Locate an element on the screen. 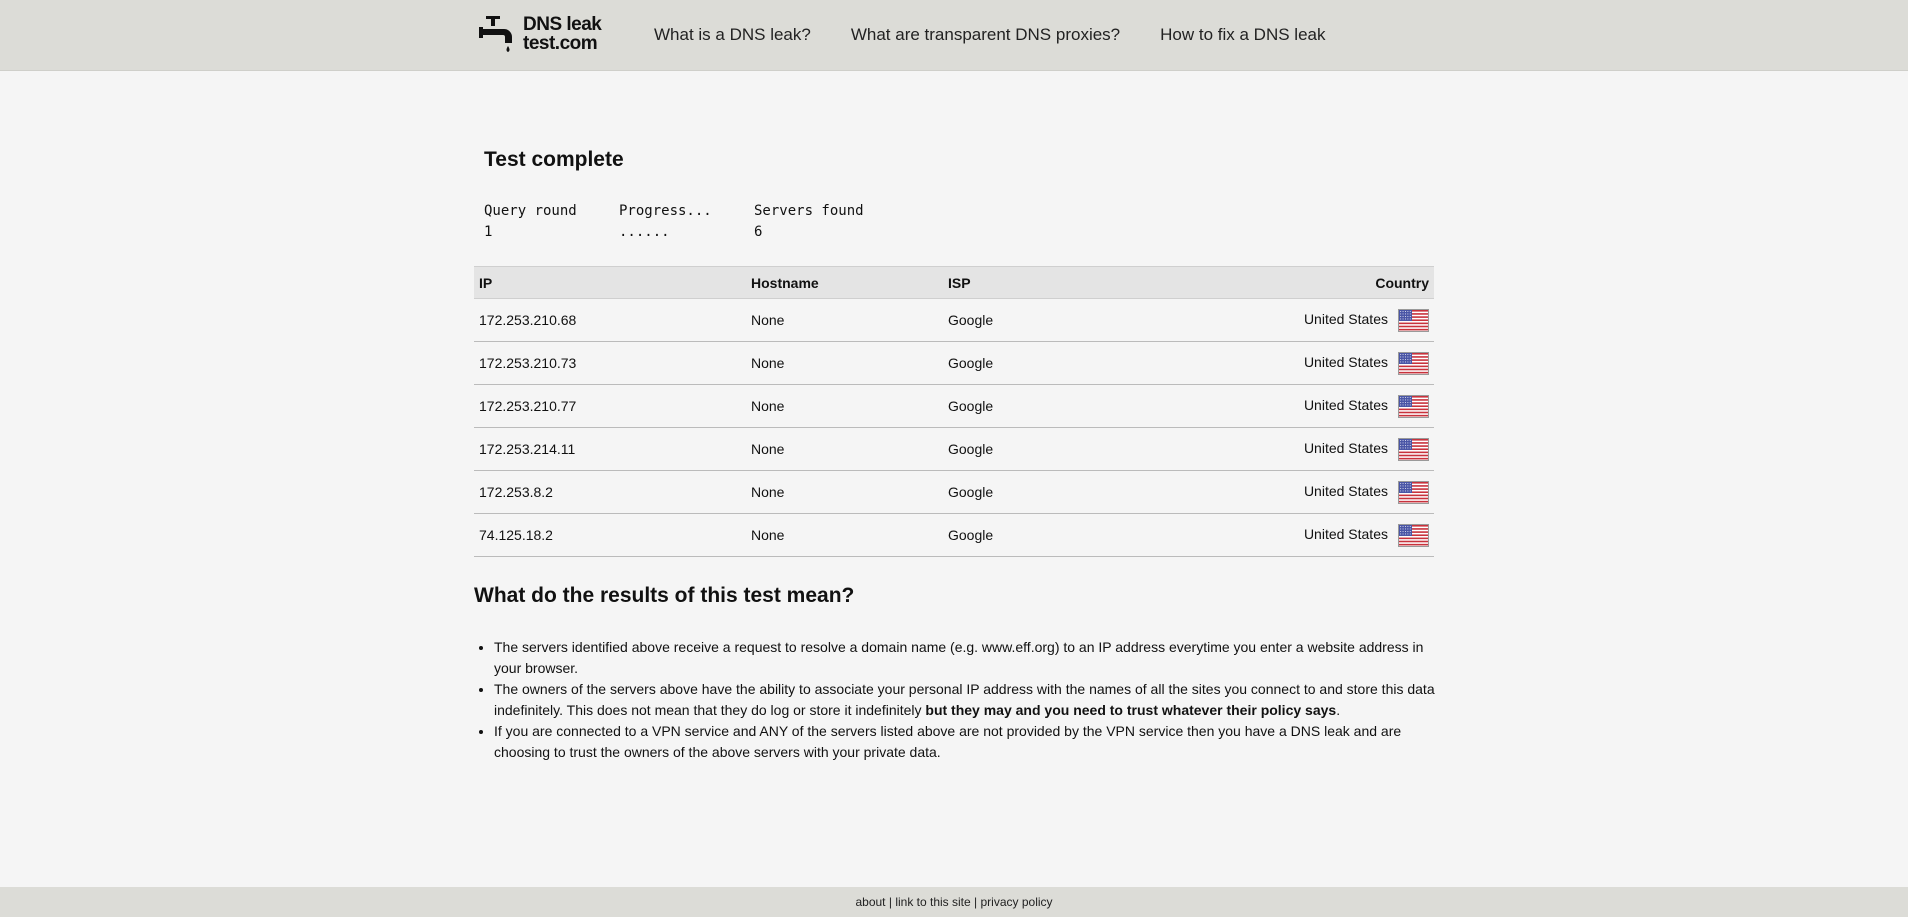 The height and width of the screenshot is (917, 1908). explanation-period: . is located at coordinates (1338, 710).